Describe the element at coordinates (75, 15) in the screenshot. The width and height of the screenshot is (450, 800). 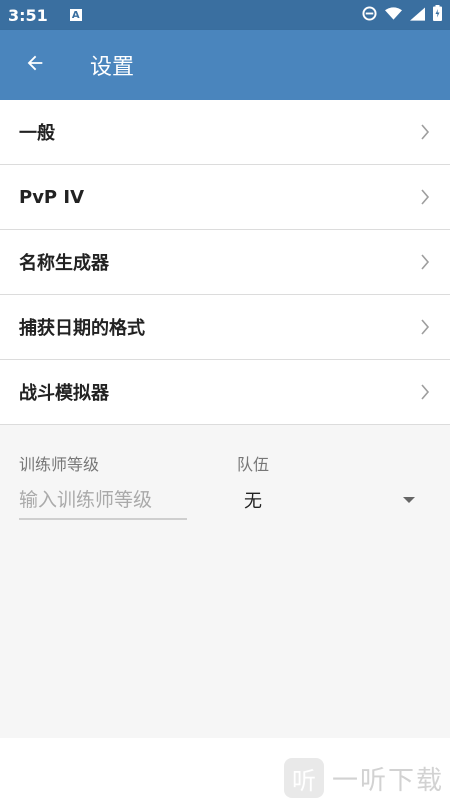
I see `notification-icon: A` at that location.